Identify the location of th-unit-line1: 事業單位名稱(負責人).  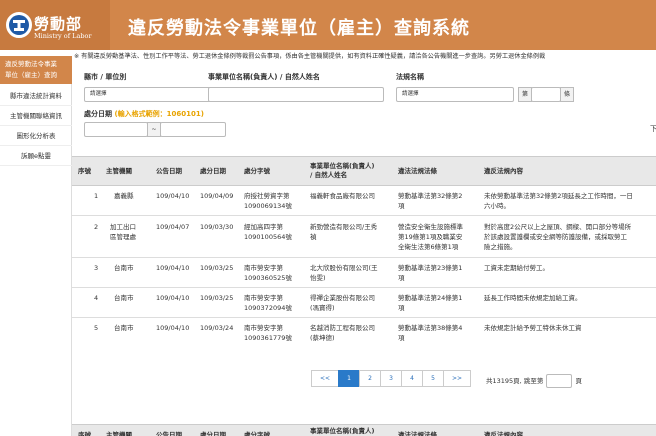
(342, 166).